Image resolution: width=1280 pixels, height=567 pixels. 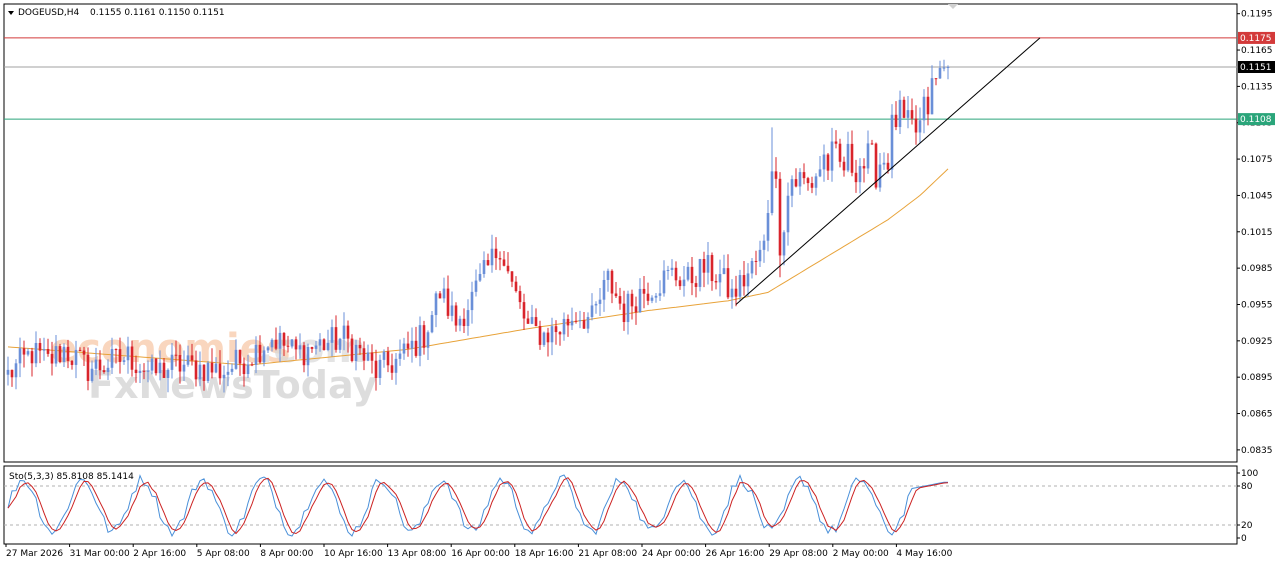 I want to click on stochastic-axis: 100 80 20 0, so click(x=1247, y=506).